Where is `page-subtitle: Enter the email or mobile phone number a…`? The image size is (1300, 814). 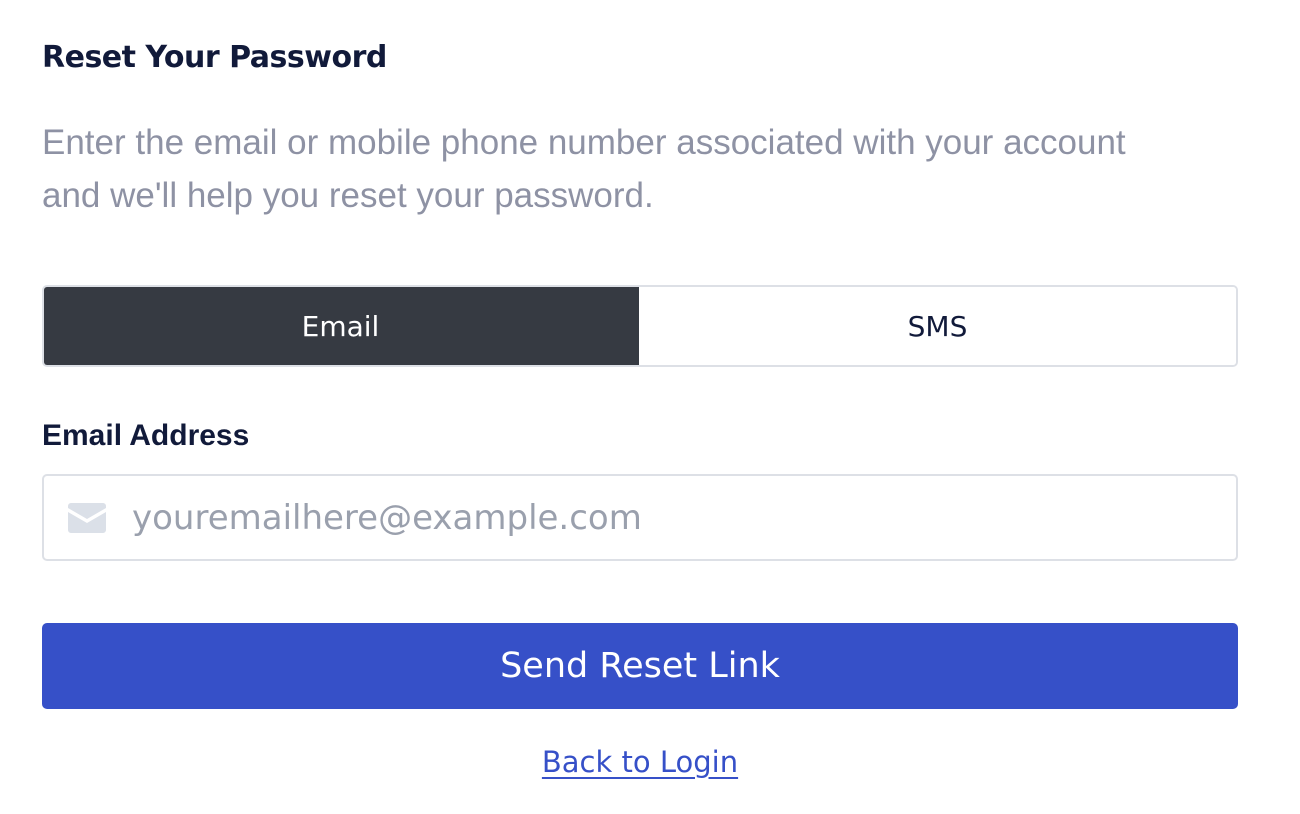 page-subtitle: Enter the email or mobile phone number a… is located at coordinates (584, 169).